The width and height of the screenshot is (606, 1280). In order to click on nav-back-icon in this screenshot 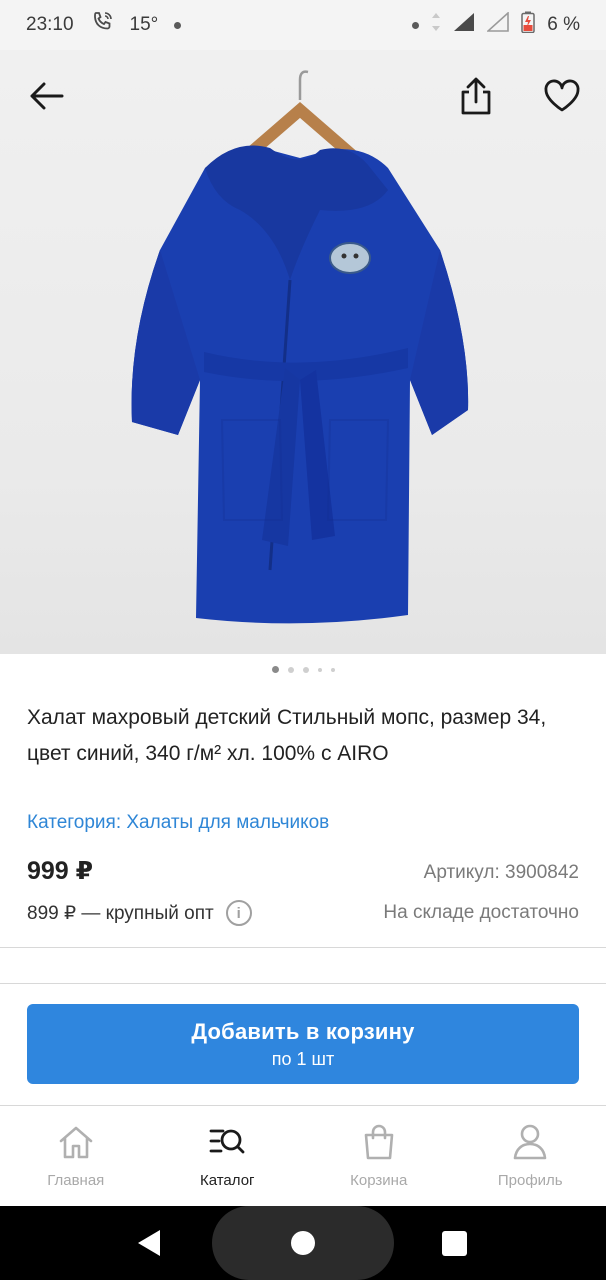, I will do `click(149, 1245)`.